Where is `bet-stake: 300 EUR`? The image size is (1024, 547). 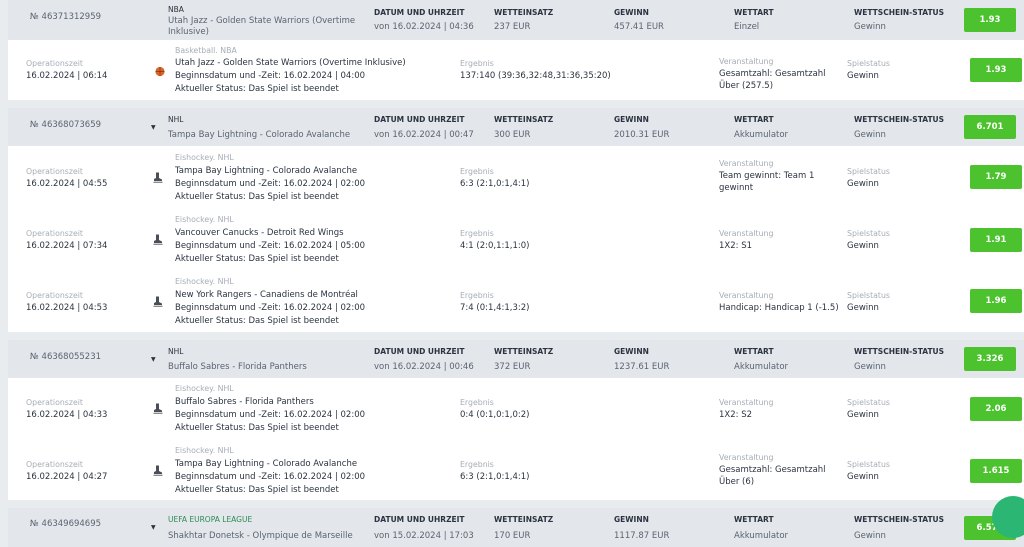 bet-stake: 300 EUR is located at coordinates (512, 135).